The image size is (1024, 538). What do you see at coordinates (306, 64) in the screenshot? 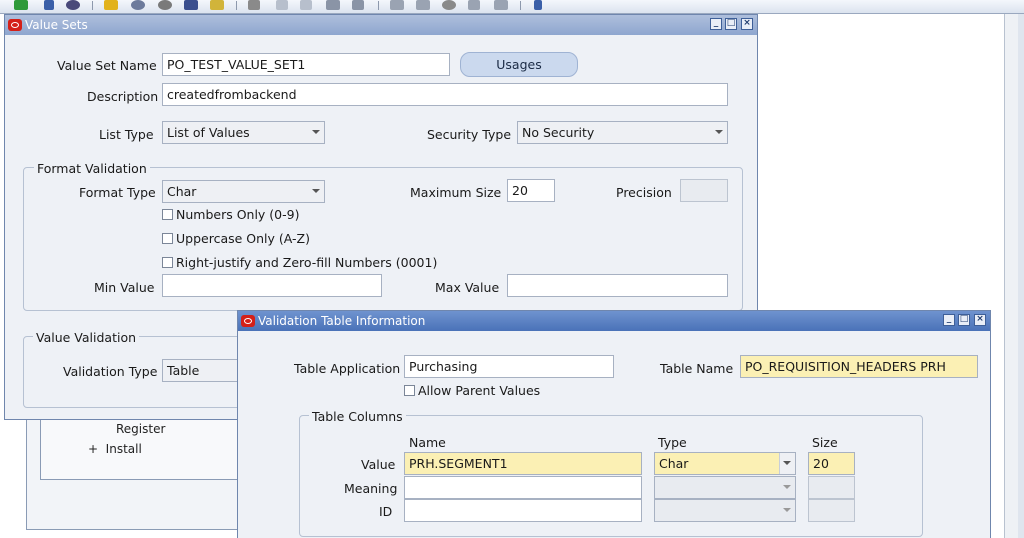
I see `value-set-name-field: PO_TEST_VALUE_SET1` at bounding box center [306, 64].